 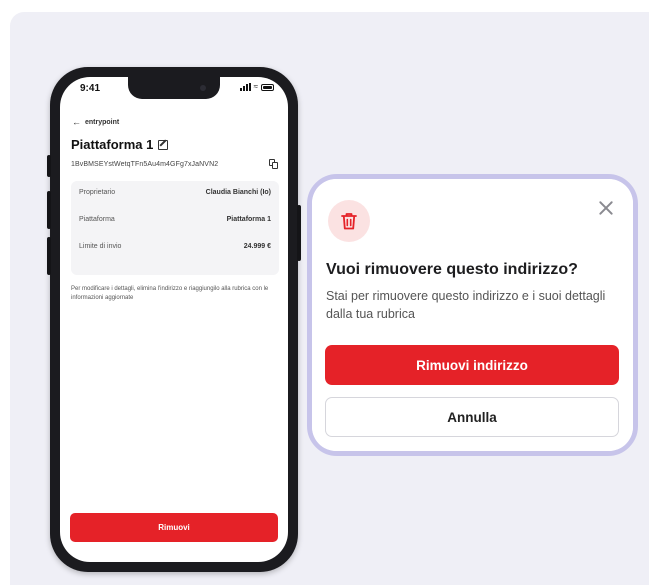 I want to click on phone-volume-down, so click(x=49, y=256).